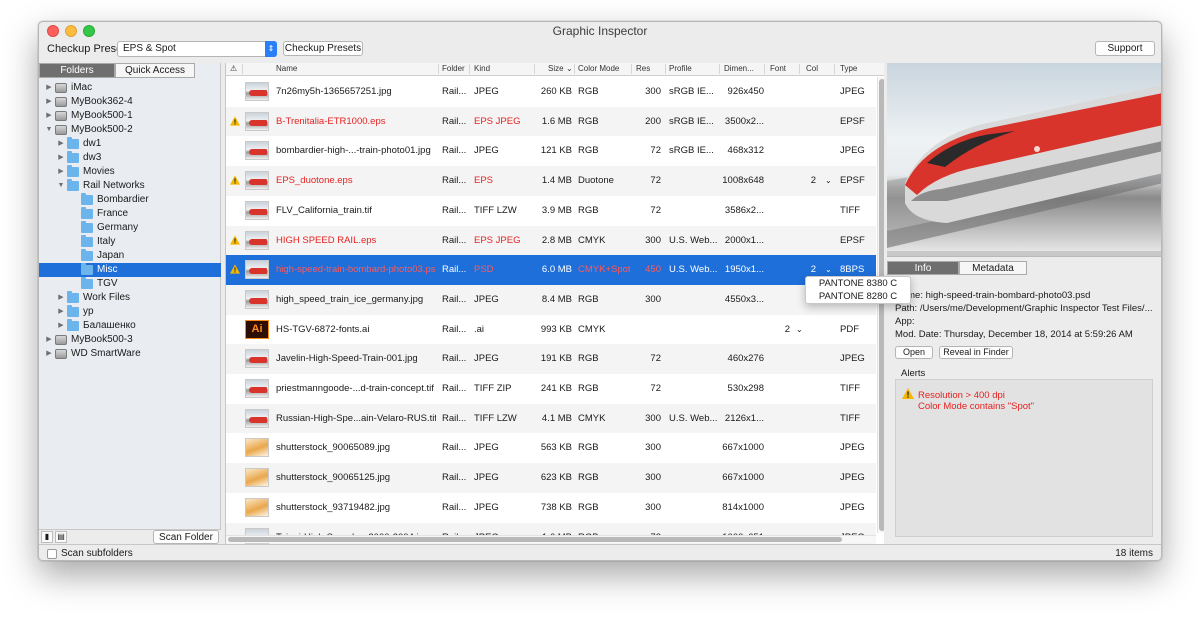 This screenshot has width=1200, height=620. I want to click on drive-icon, so click(61, 102).